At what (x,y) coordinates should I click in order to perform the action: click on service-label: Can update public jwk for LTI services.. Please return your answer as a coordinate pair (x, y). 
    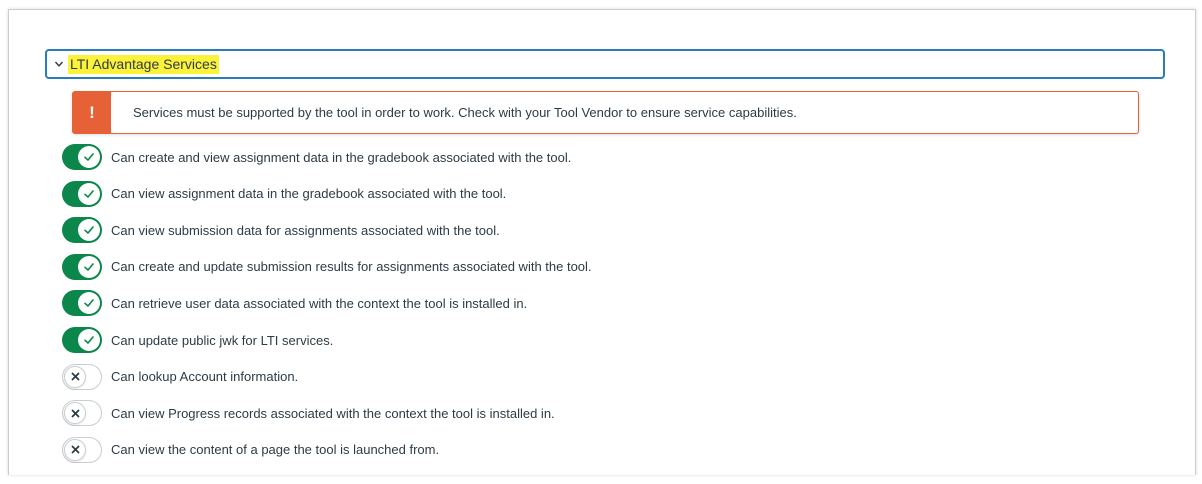
    Looking at the image, I should click on (222, 340).